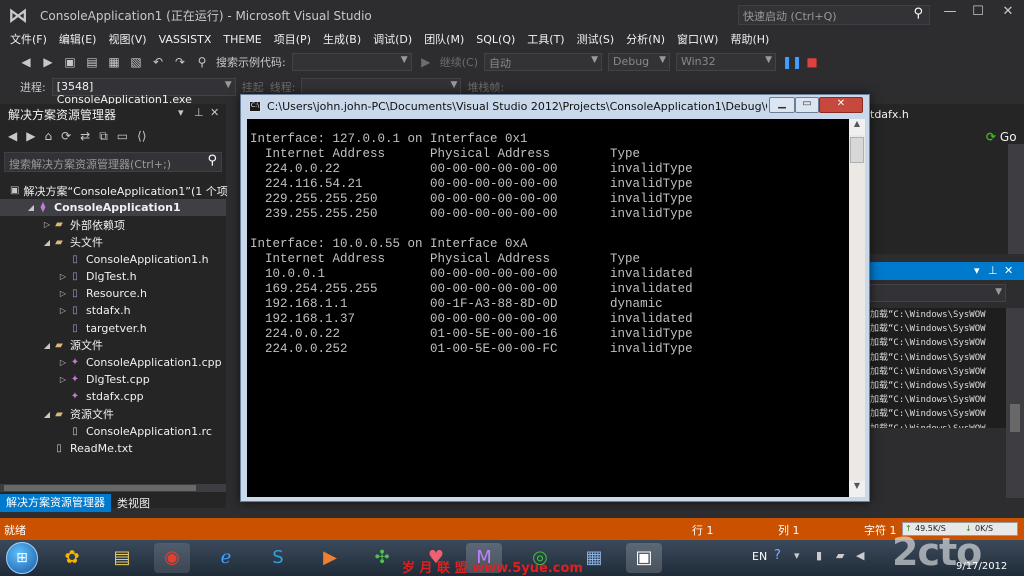 The height and width of the screenshot is (576, 1024). What do you see at coordinates (122, 558) in the screenshot?
I see `file-explorer-icon: ▤` at bounding box center [122, 558].